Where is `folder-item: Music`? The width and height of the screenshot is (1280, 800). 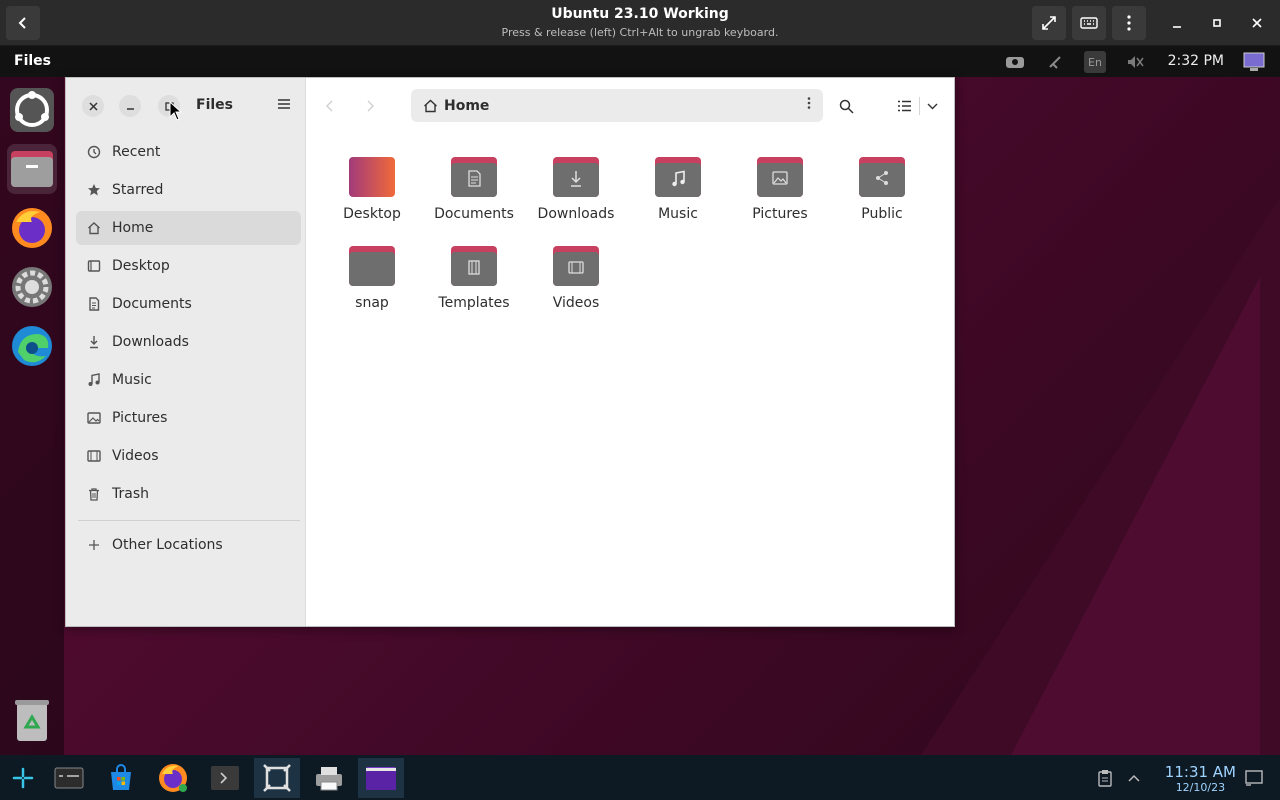
folder-item: Music is located at coordinates (678, 196).